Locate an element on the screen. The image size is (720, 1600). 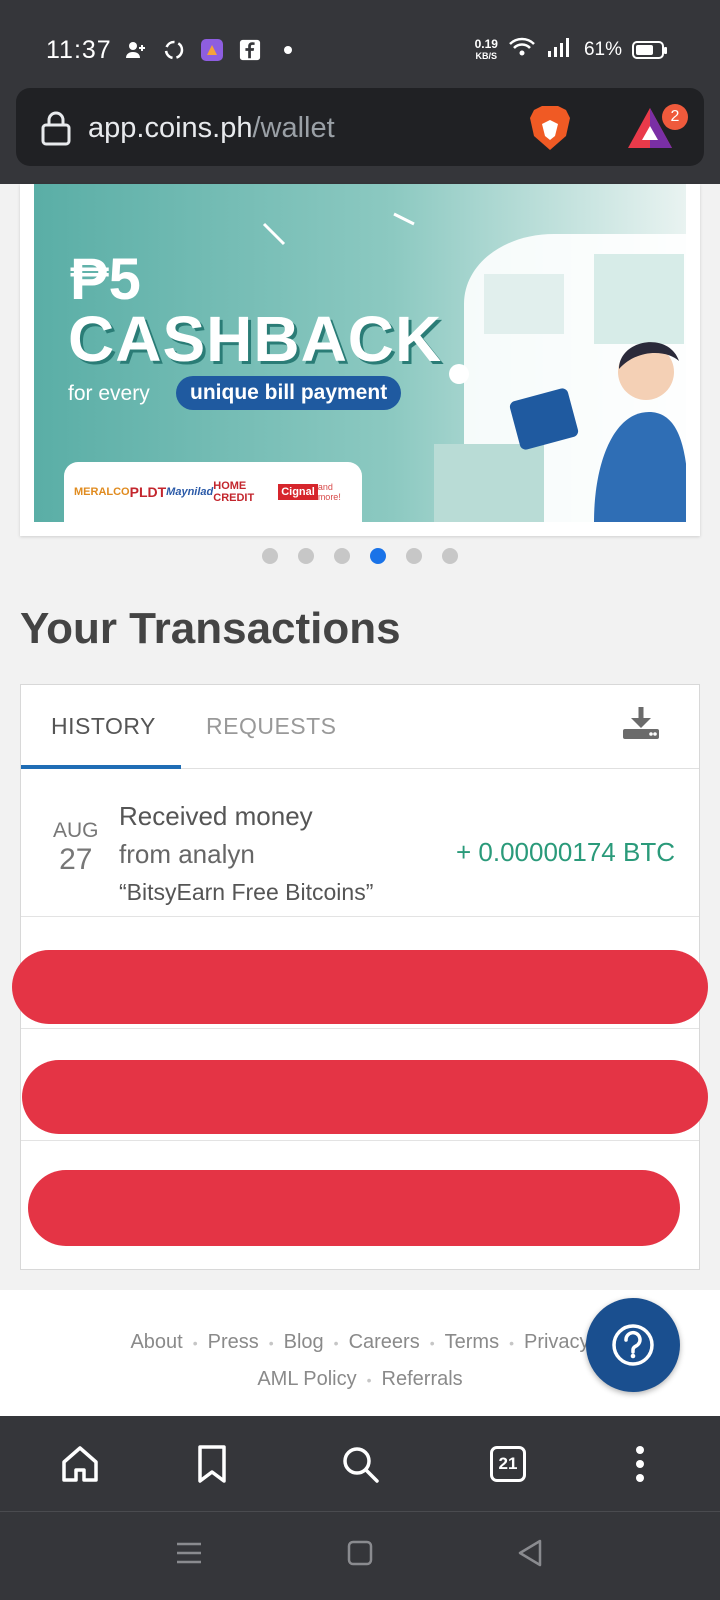
transaction-sender: from analyn is located at coordinates (187, 854).